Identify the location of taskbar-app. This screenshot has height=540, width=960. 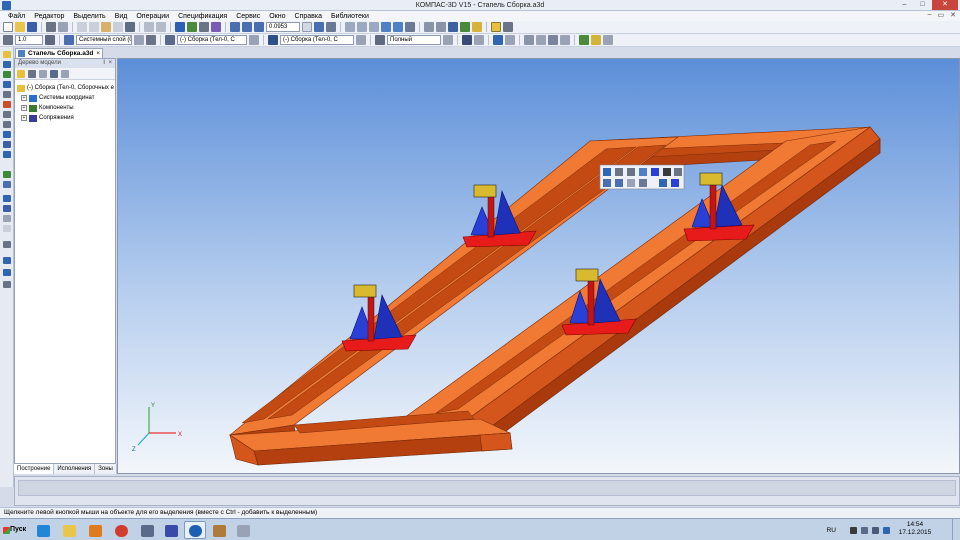
(147, 530).